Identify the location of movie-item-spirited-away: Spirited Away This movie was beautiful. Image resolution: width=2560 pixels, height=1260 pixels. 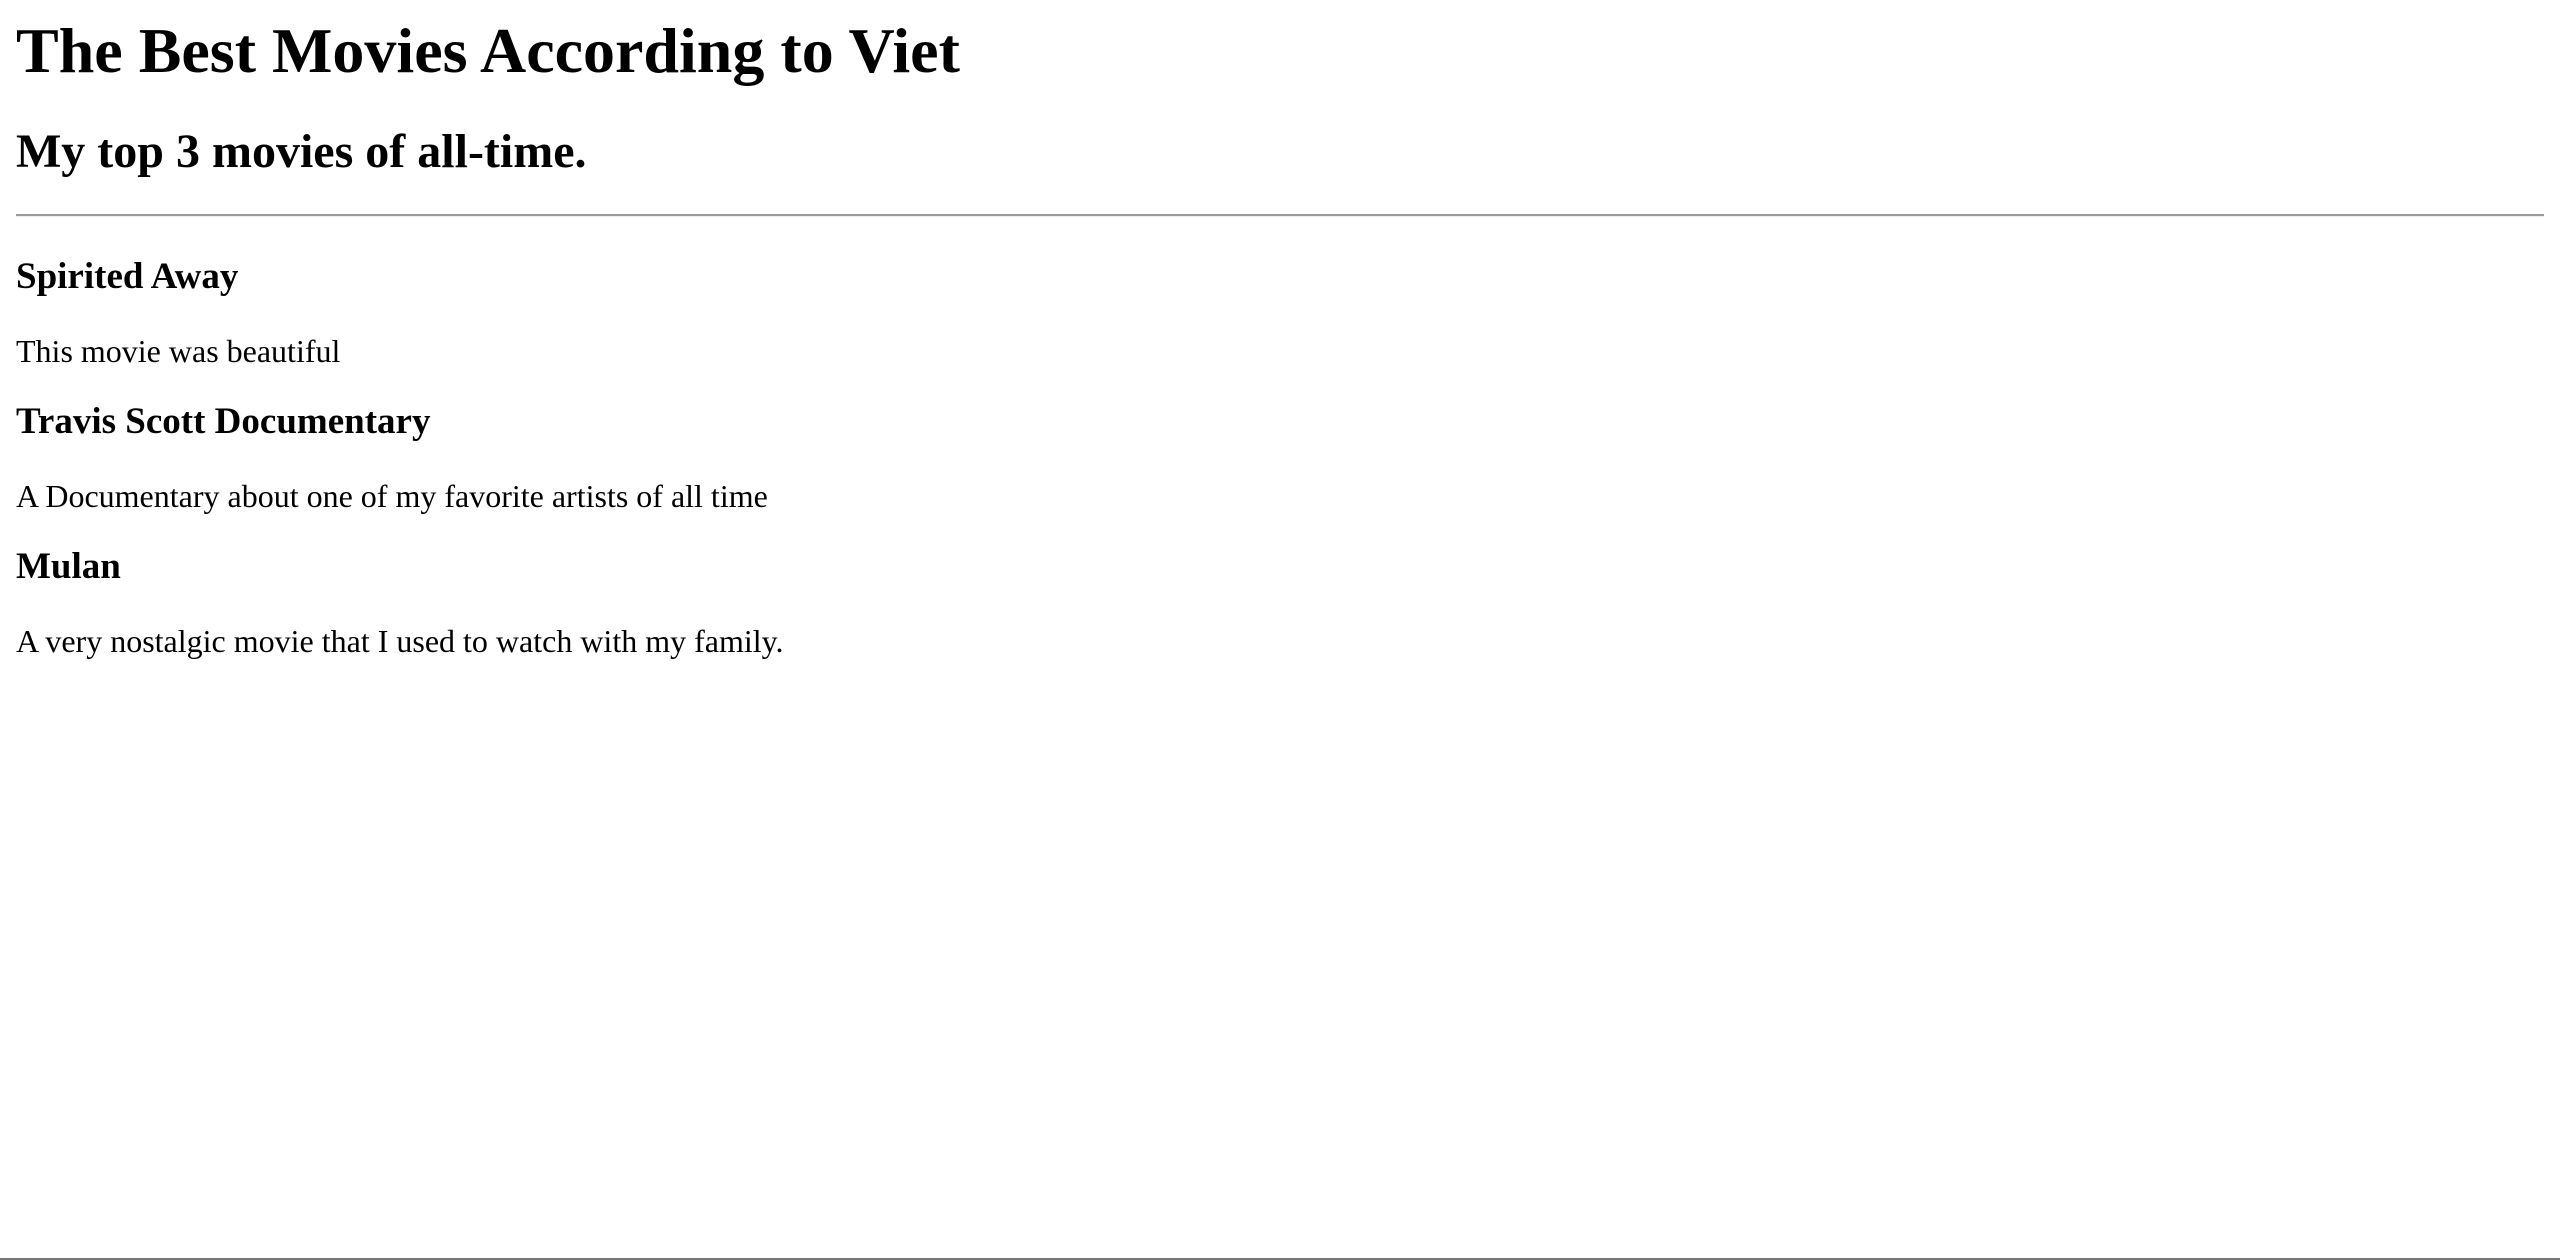
(1280, 312).